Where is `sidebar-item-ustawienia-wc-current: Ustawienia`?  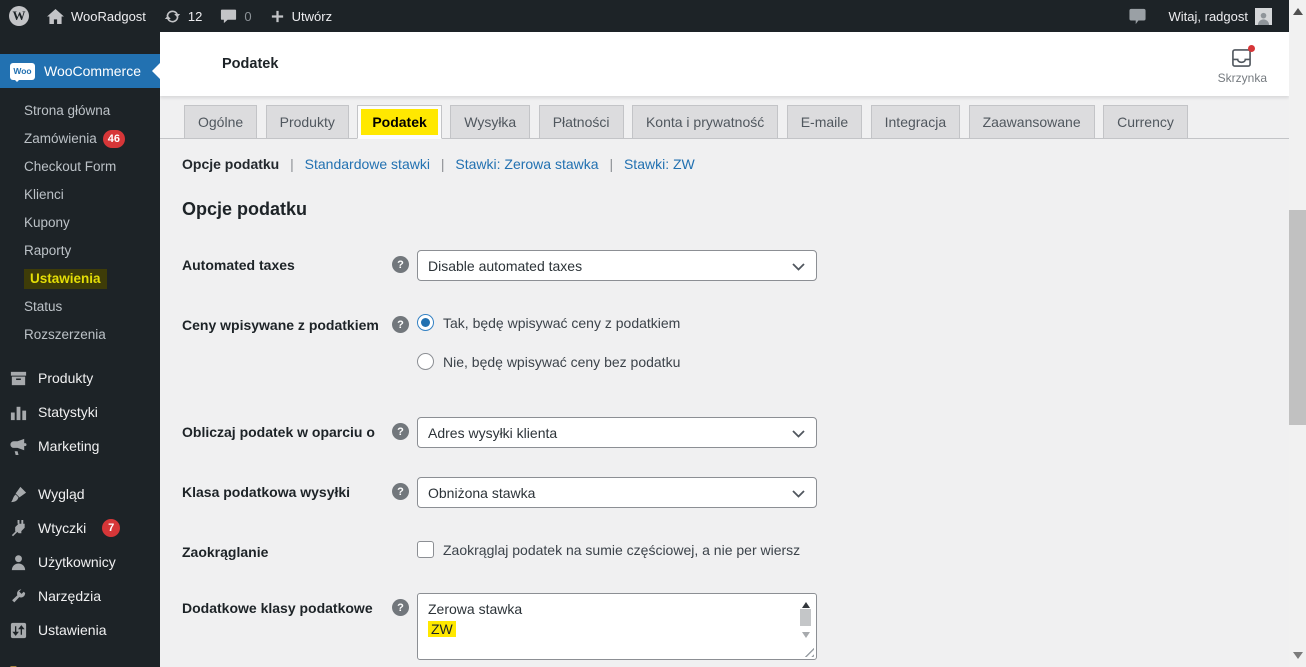
sidebar-item-ustawienia-wc-current: Ustawienia is located at coordinates (80, 279).